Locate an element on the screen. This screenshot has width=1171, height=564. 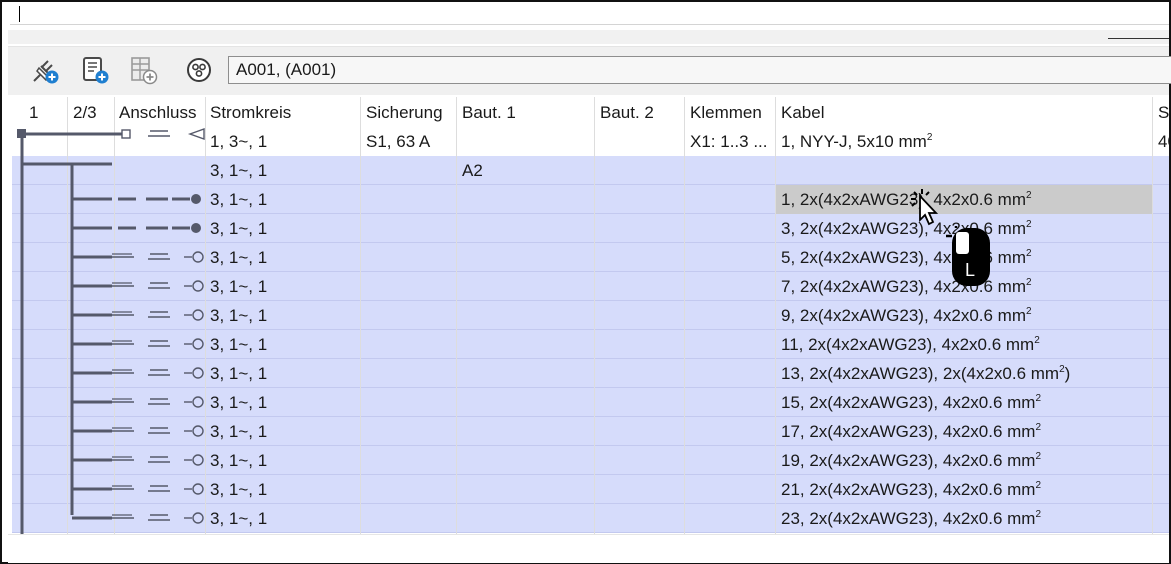
top-separator is located at coordinates (588, 37).